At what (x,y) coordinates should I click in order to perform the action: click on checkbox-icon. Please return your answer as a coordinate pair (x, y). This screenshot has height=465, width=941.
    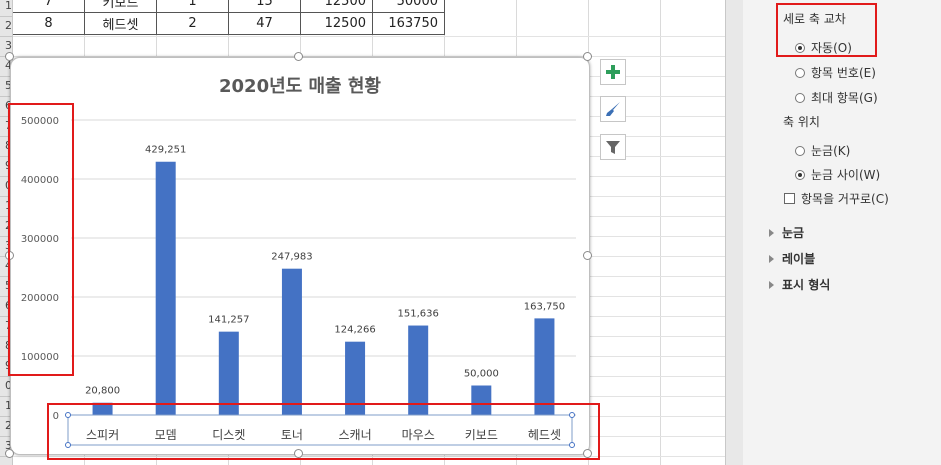
    Looking at the image, I should click on (789, 198).